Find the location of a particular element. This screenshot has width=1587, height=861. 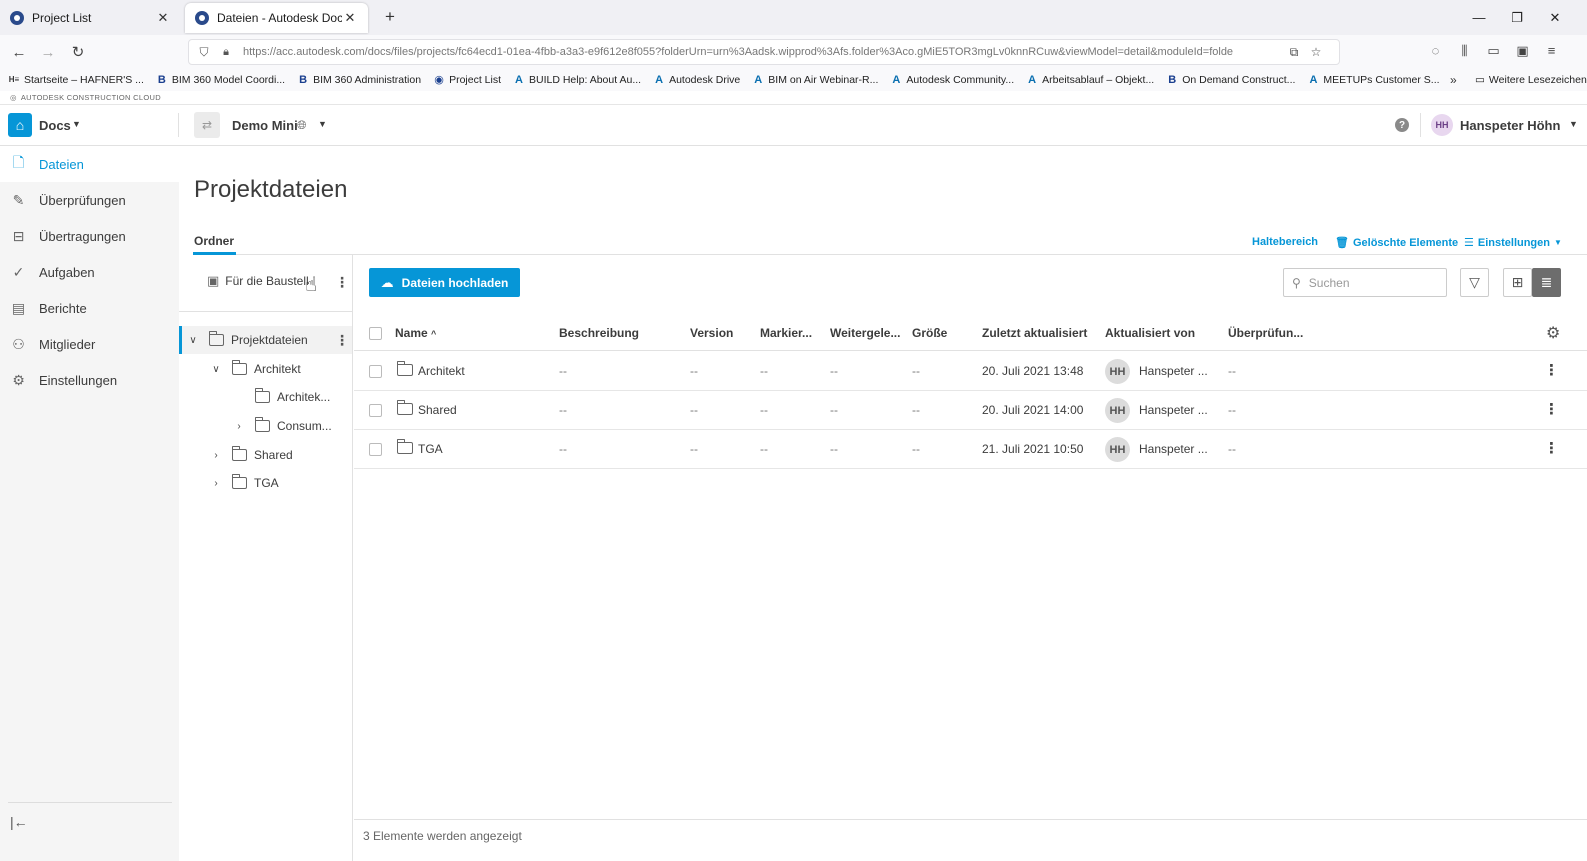

column-header-zuletzt-aktualisiert: Zuletzt aktualisiert is located at coordinates (1034, 333).